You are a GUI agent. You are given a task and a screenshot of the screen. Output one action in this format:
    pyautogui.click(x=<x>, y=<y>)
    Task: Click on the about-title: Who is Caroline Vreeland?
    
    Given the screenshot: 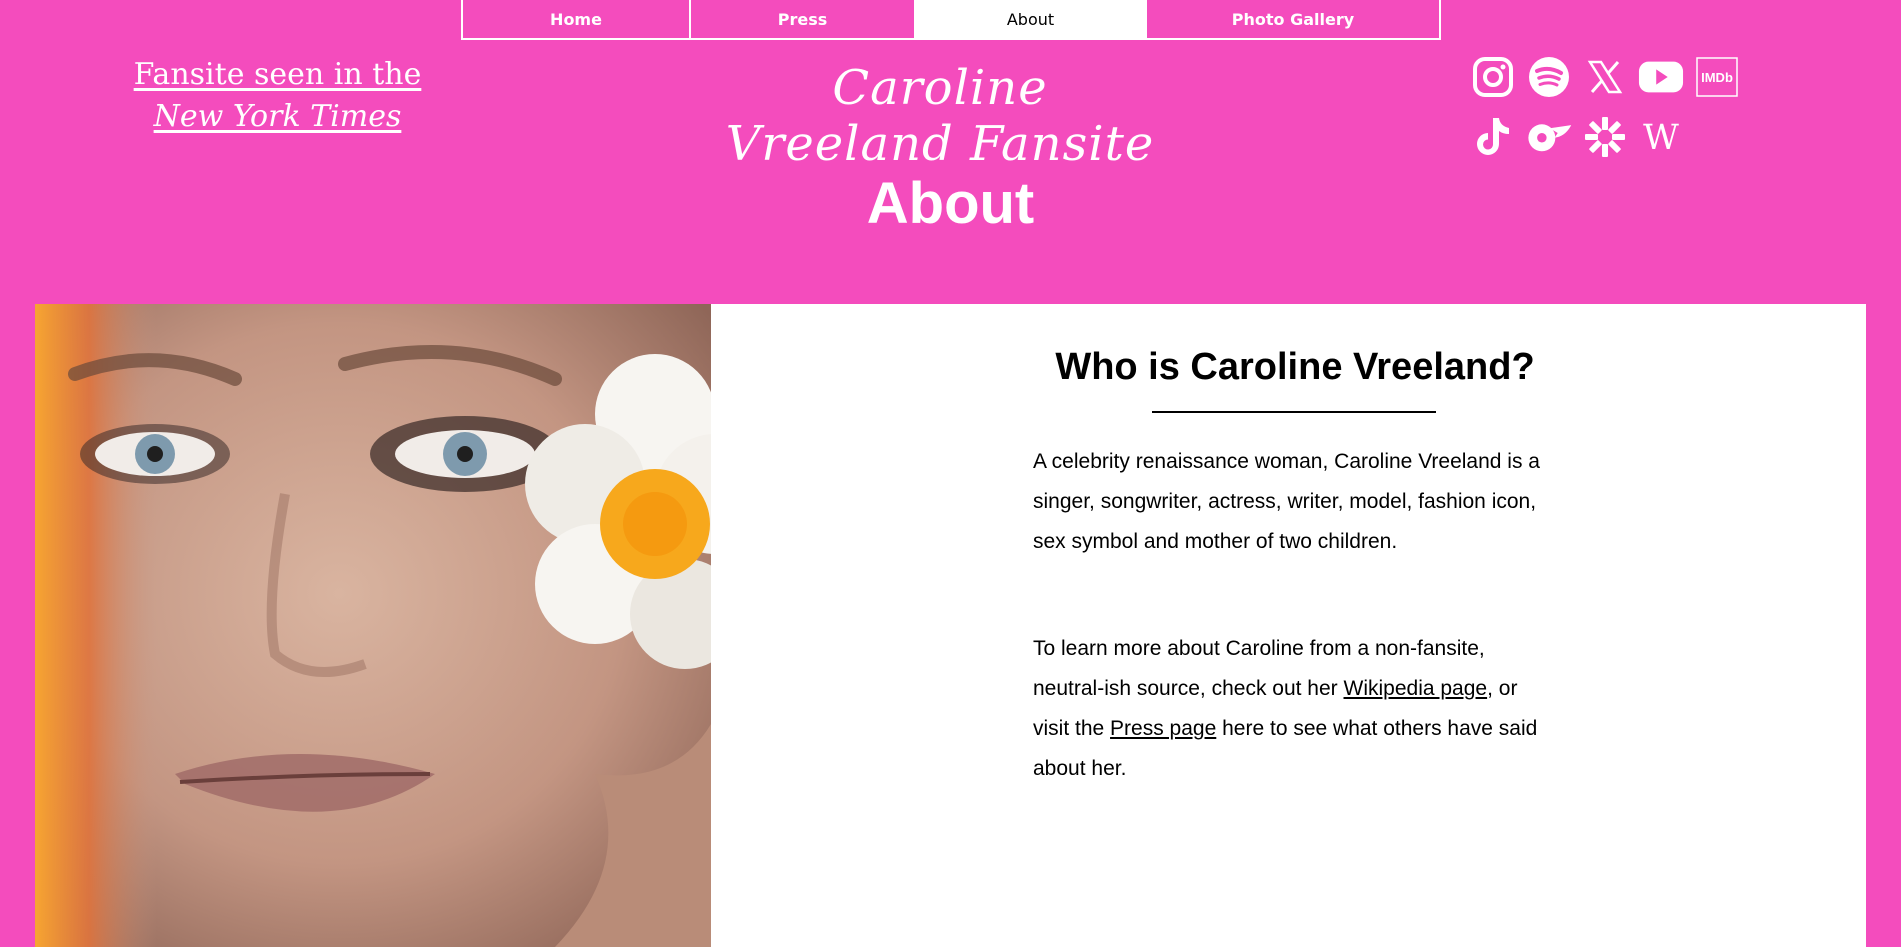 What is the action you would take?
    pyautogui.click(x=1295, y=367)
    